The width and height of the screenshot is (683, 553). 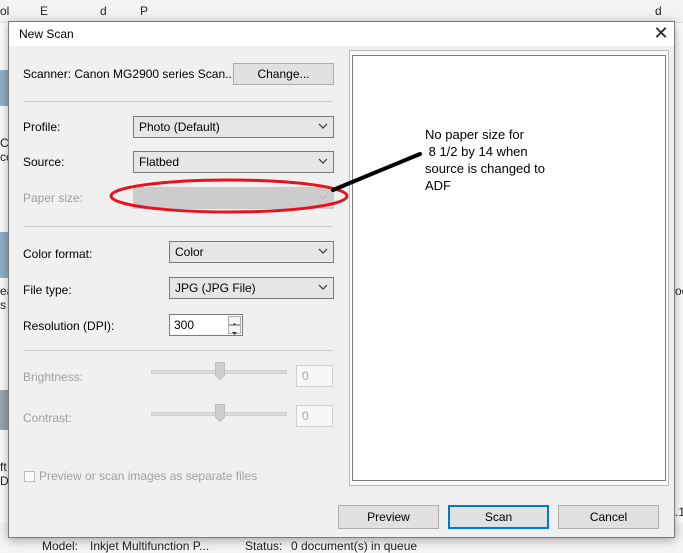 I want to click on annotation-line: No paper size for, so click(x=474, y=134).